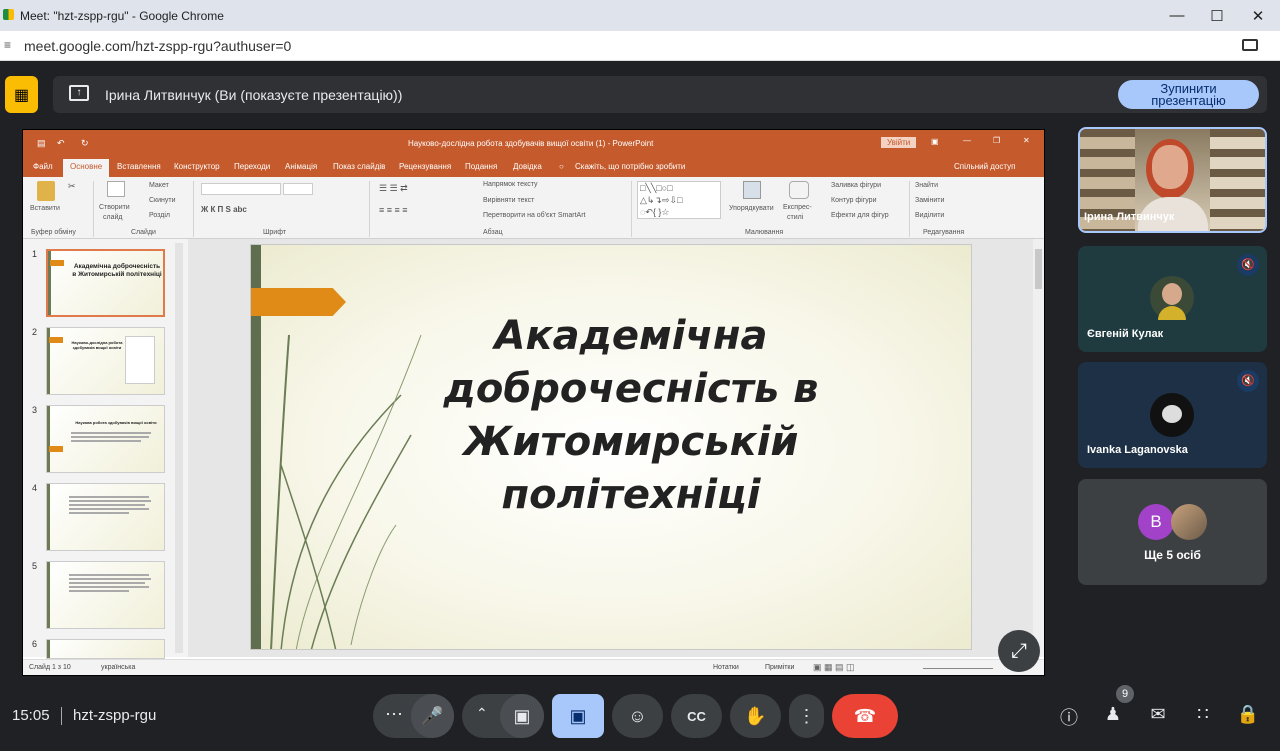 This screenshot has width=1280, height=751. I want to click on url-text: meet.google.com/hzt-zspp-rgu?authuser=0, so click(157, 46).